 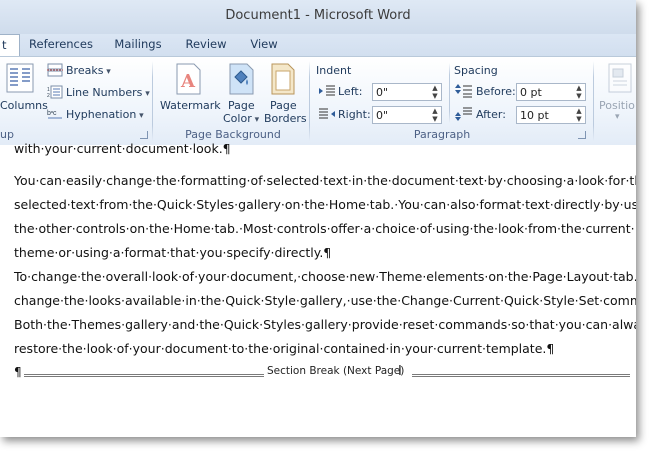 What do you see at coordinates (138, 44) in the screenshot?
I see `tab-mailings: Mailings` at bounding box center [138, 44].